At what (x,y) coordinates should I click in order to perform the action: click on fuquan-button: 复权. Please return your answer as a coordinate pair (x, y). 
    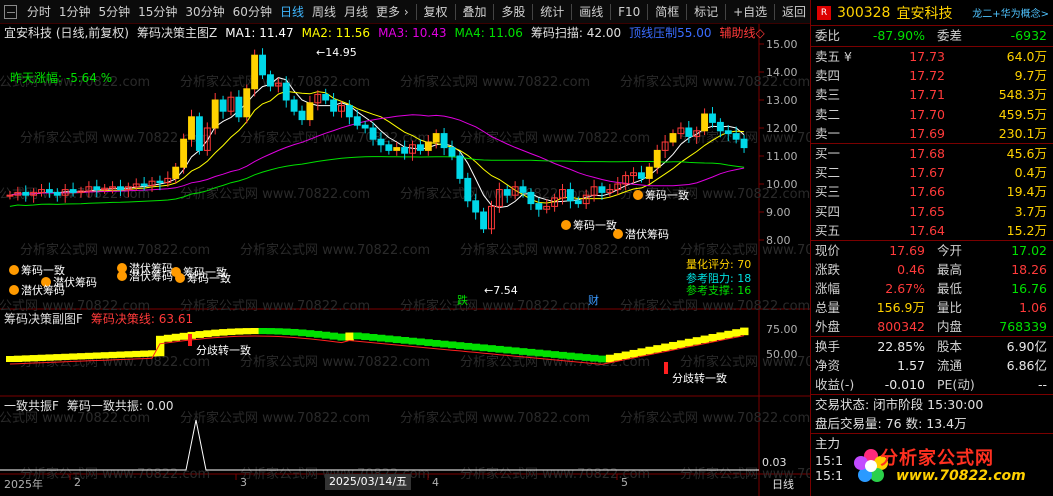
    Looking at the image, I should click on (436, 12).